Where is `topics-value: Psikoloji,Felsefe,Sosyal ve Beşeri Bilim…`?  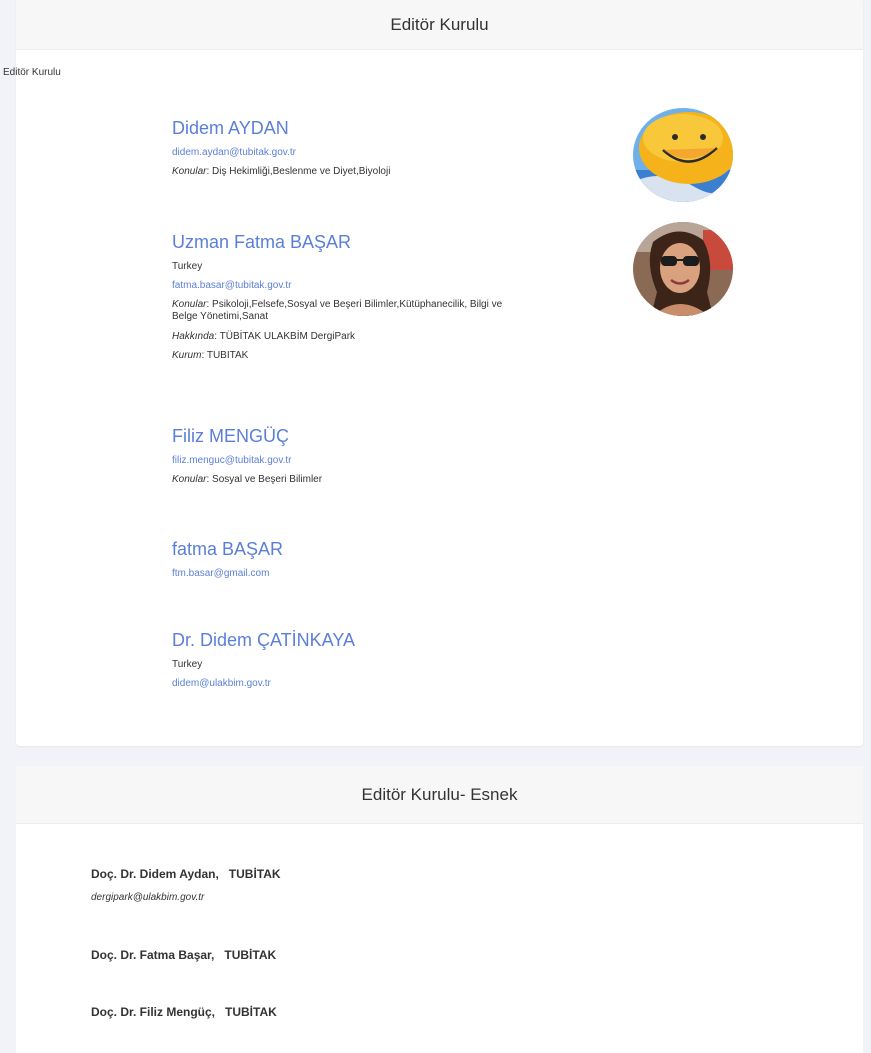
topics-value: Psikoloji,Felsefe,Sosyal ve Beşeri Bilim… is located at coordinates (357, 304).